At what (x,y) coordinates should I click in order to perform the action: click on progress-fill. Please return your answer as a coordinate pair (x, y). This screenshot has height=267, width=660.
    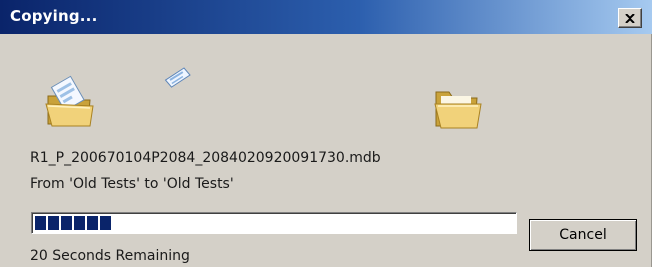
    Looking at the image, I should click on (73, 223).